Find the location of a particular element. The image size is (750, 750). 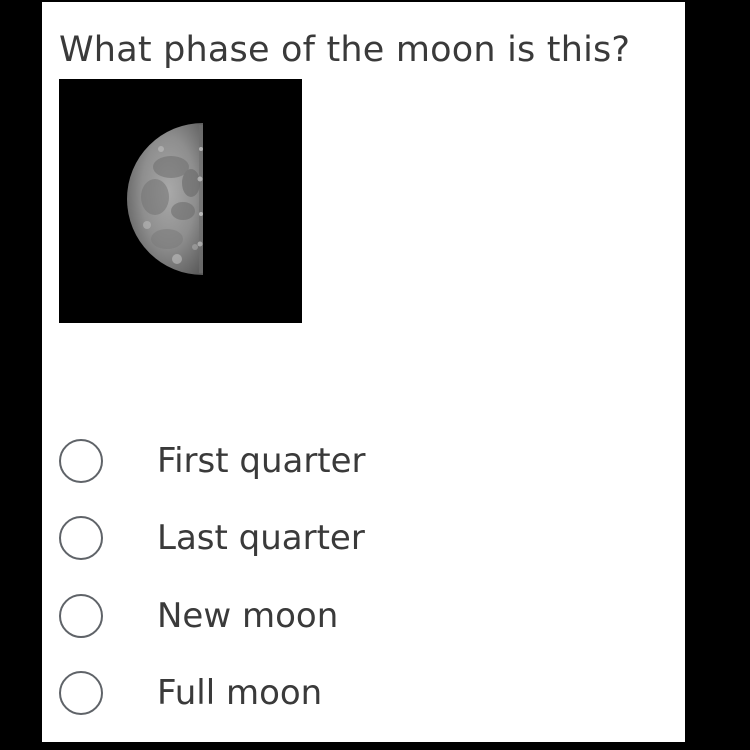

option-label: Full moon is located at coordinates (240, 692).